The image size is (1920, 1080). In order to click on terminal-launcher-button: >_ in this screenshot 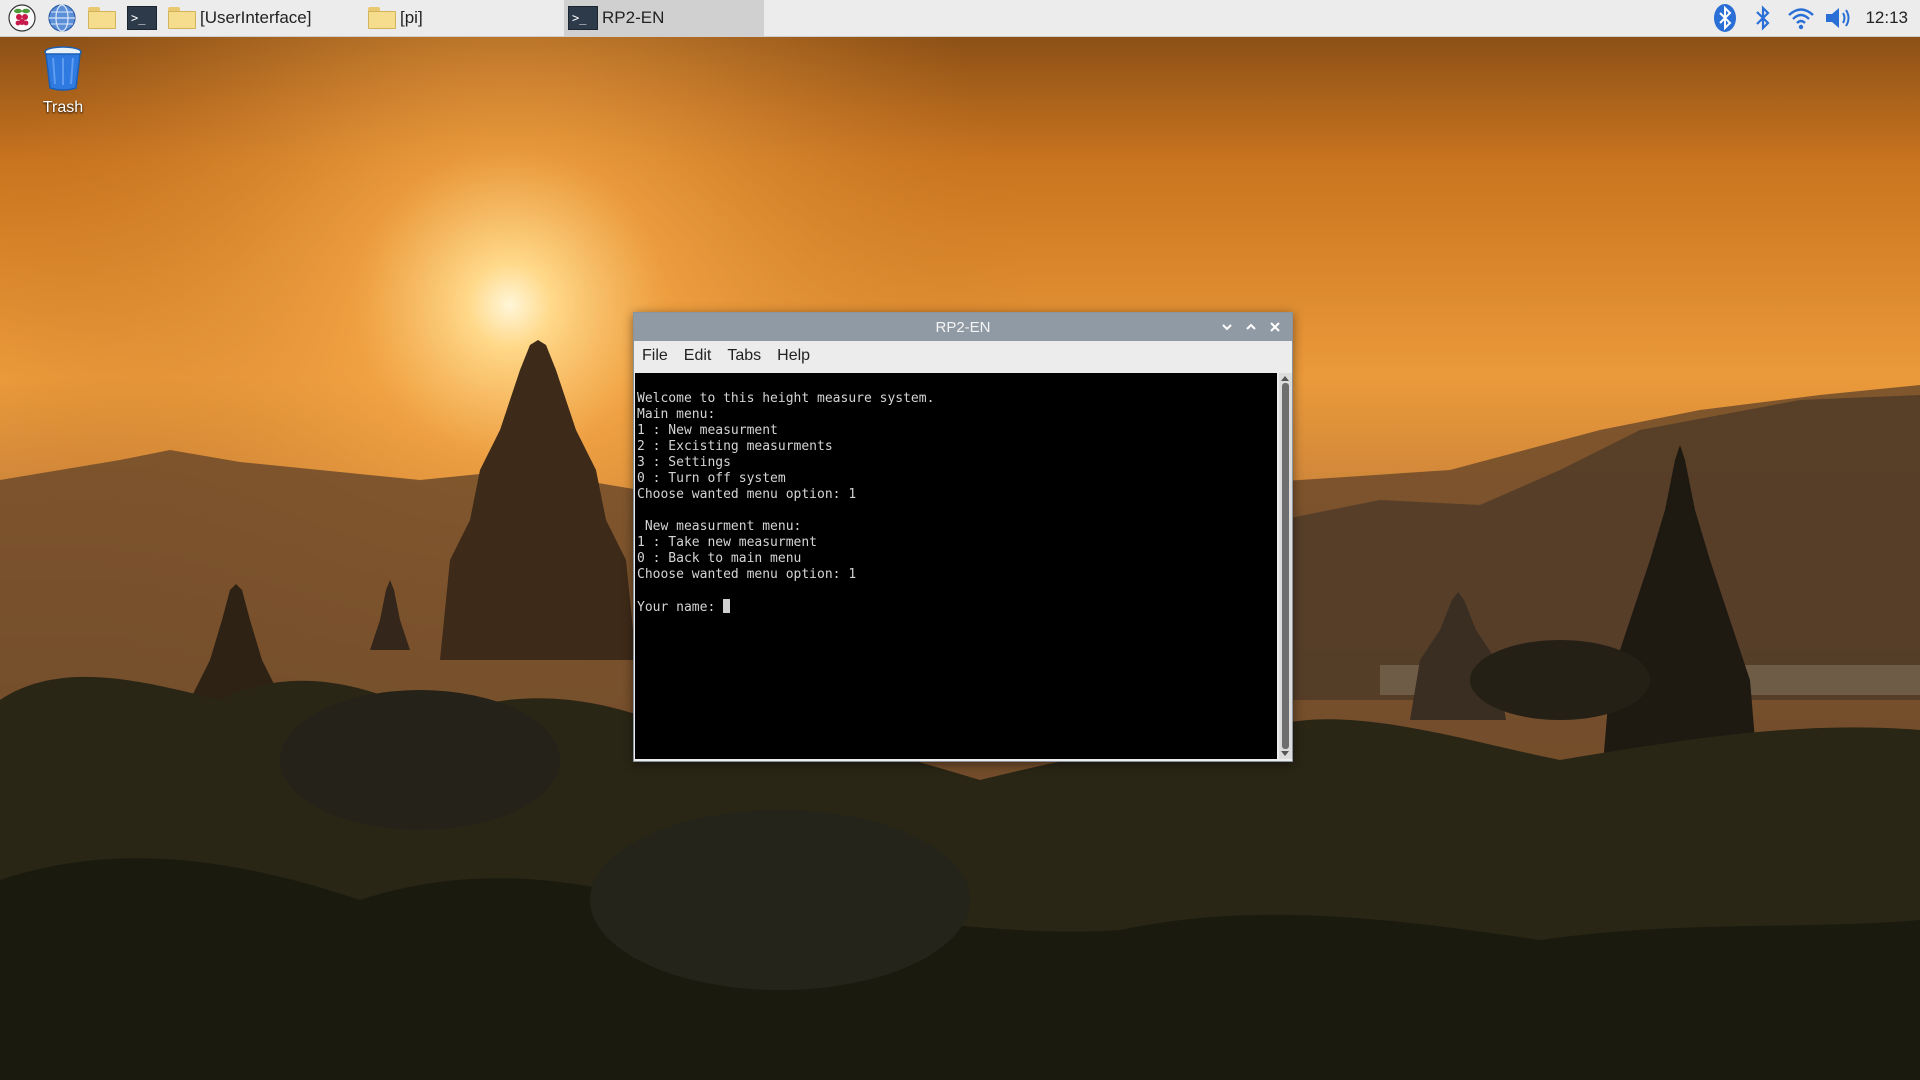, I will do `click(142, 18)`.